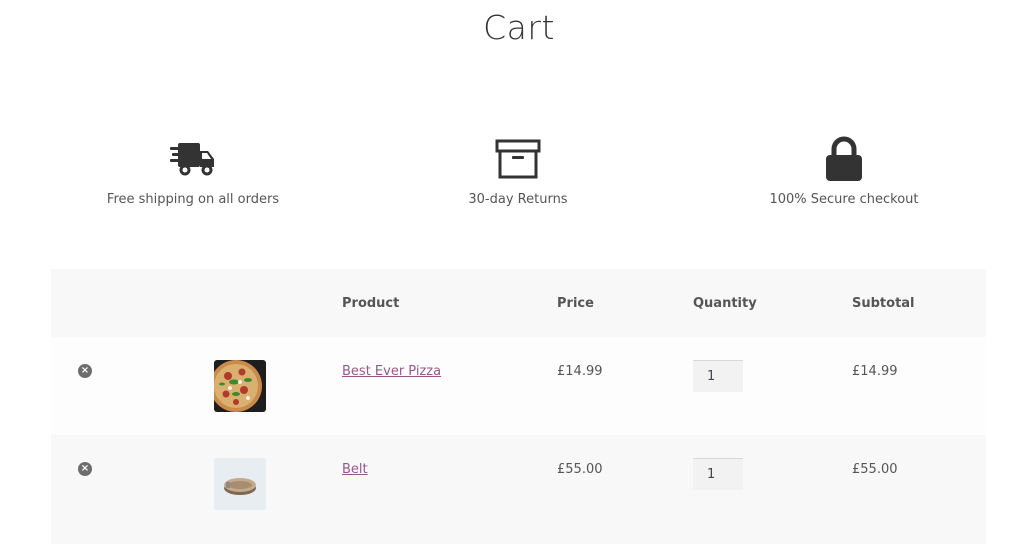 The width and height of the screenshot is (1024, 544). I want to click on feature-label: Free shipping on all orders, so click(193, 199).